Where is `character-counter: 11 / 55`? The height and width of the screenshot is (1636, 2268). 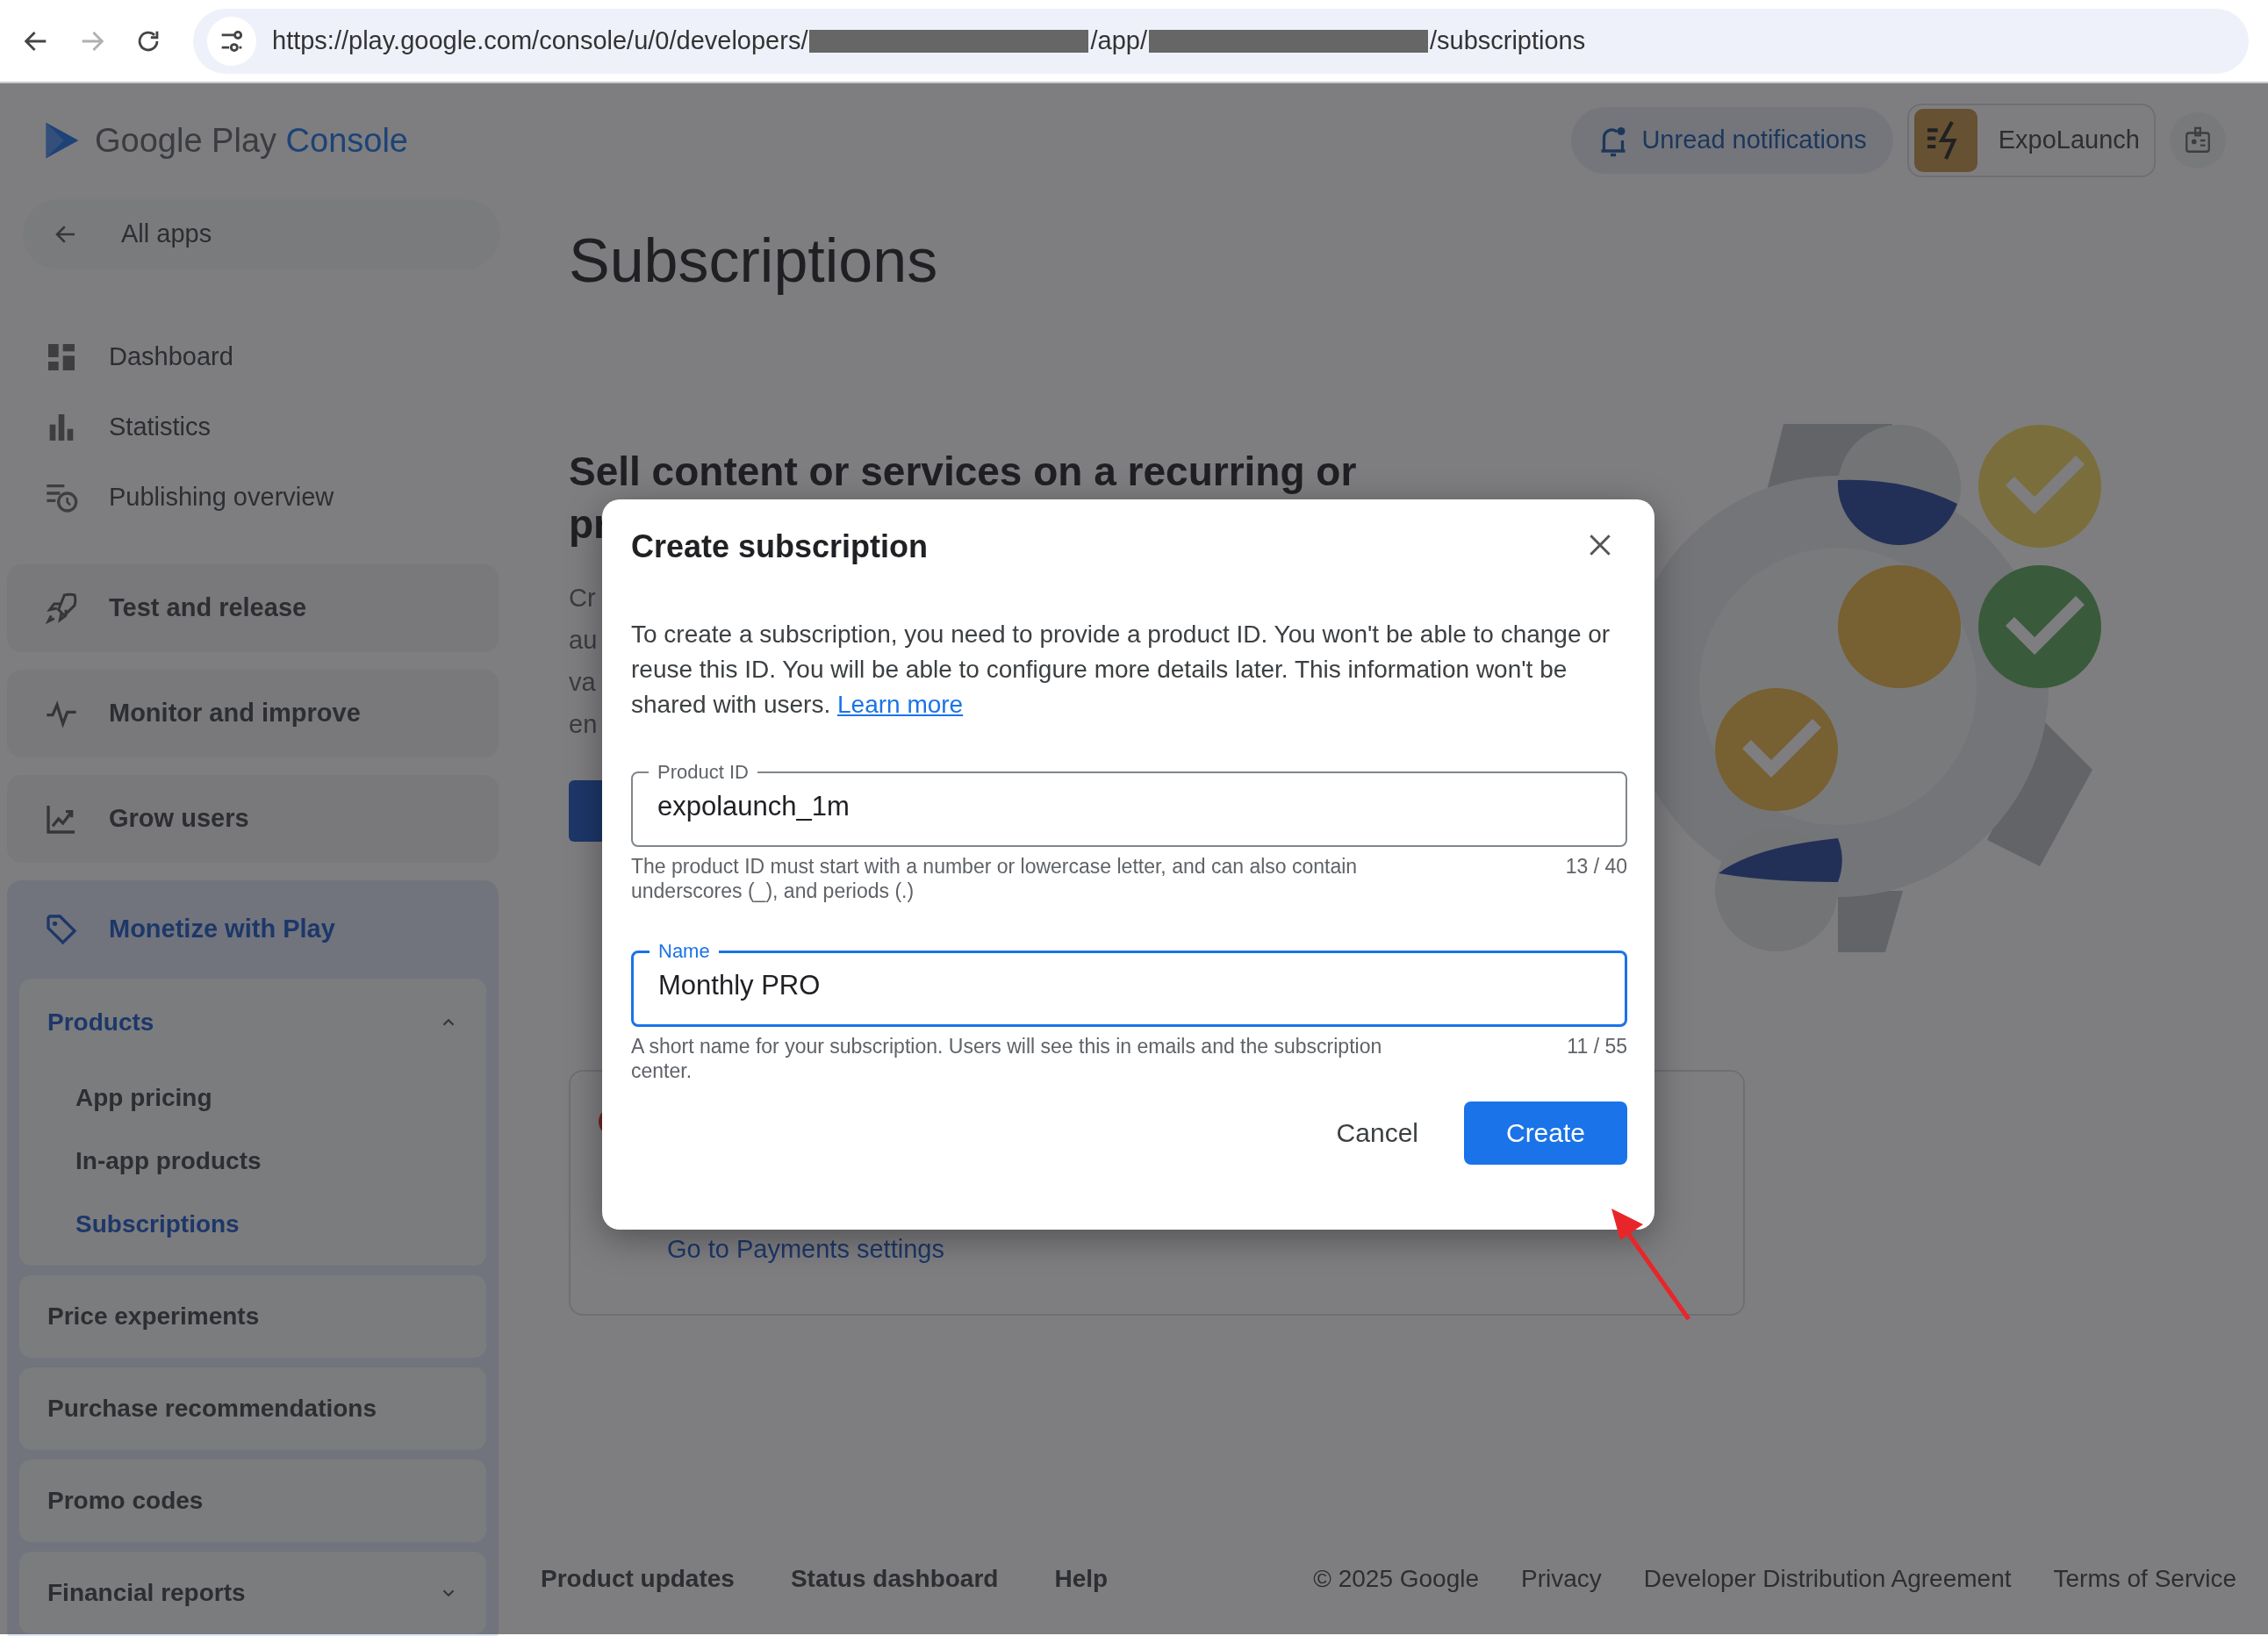 character-counter: 11 / 55 is located at coordinates (1597, 1046).